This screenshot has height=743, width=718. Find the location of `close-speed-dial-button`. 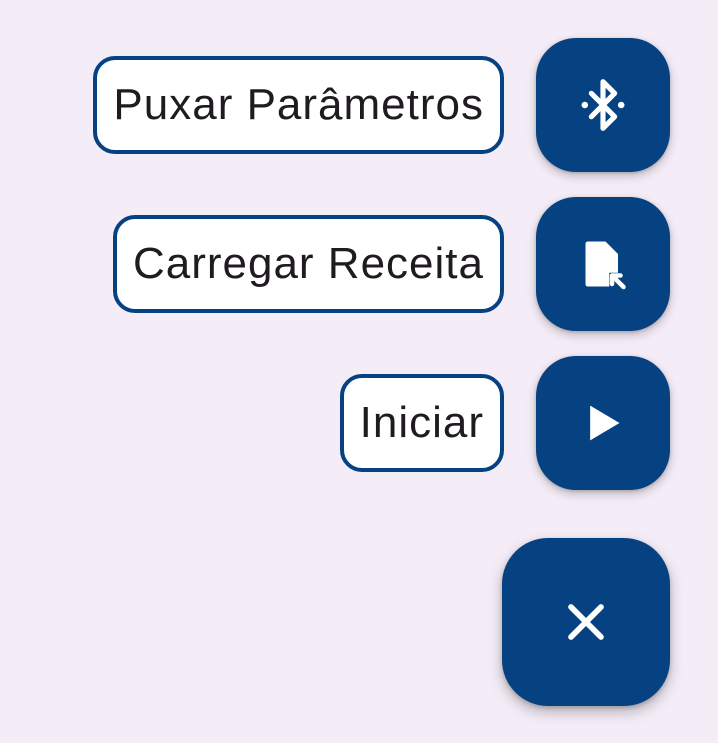

close-speed-dial-button is located at coordinates (586, 622).